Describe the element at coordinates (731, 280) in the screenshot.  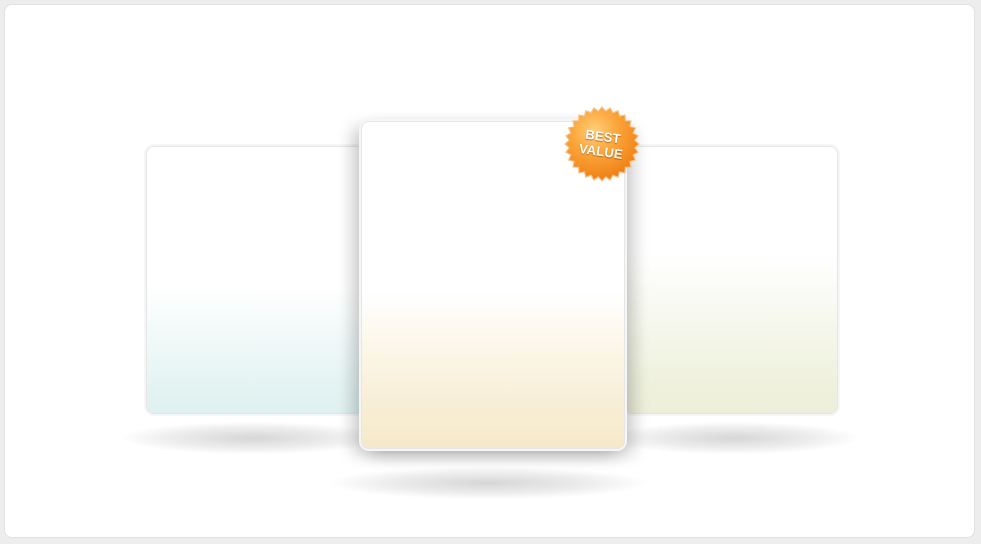
I see `pricing-card-right` at that location.